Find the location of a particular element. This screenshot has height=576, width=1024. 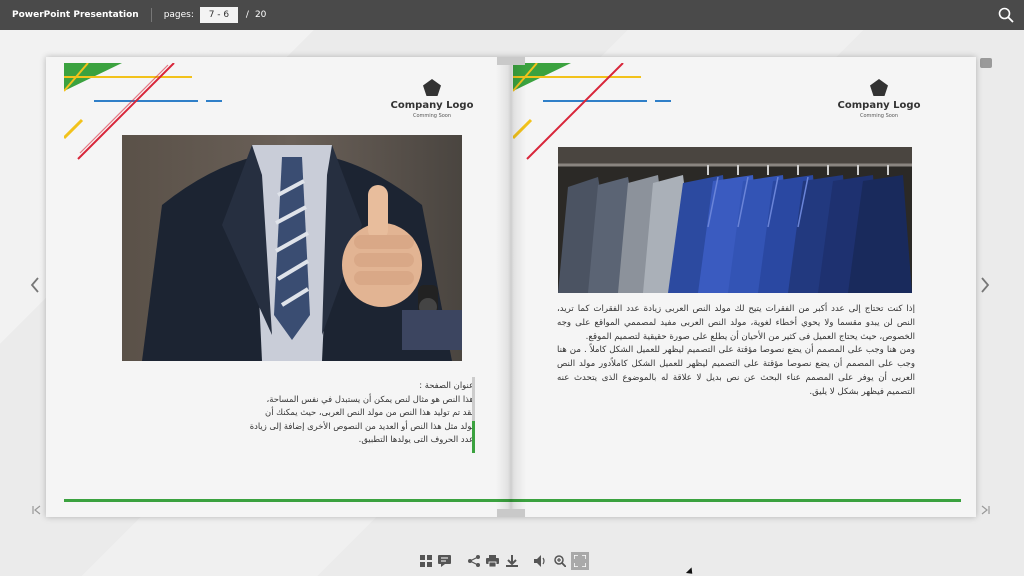

comment-icon is located at coordinates (986, 63).